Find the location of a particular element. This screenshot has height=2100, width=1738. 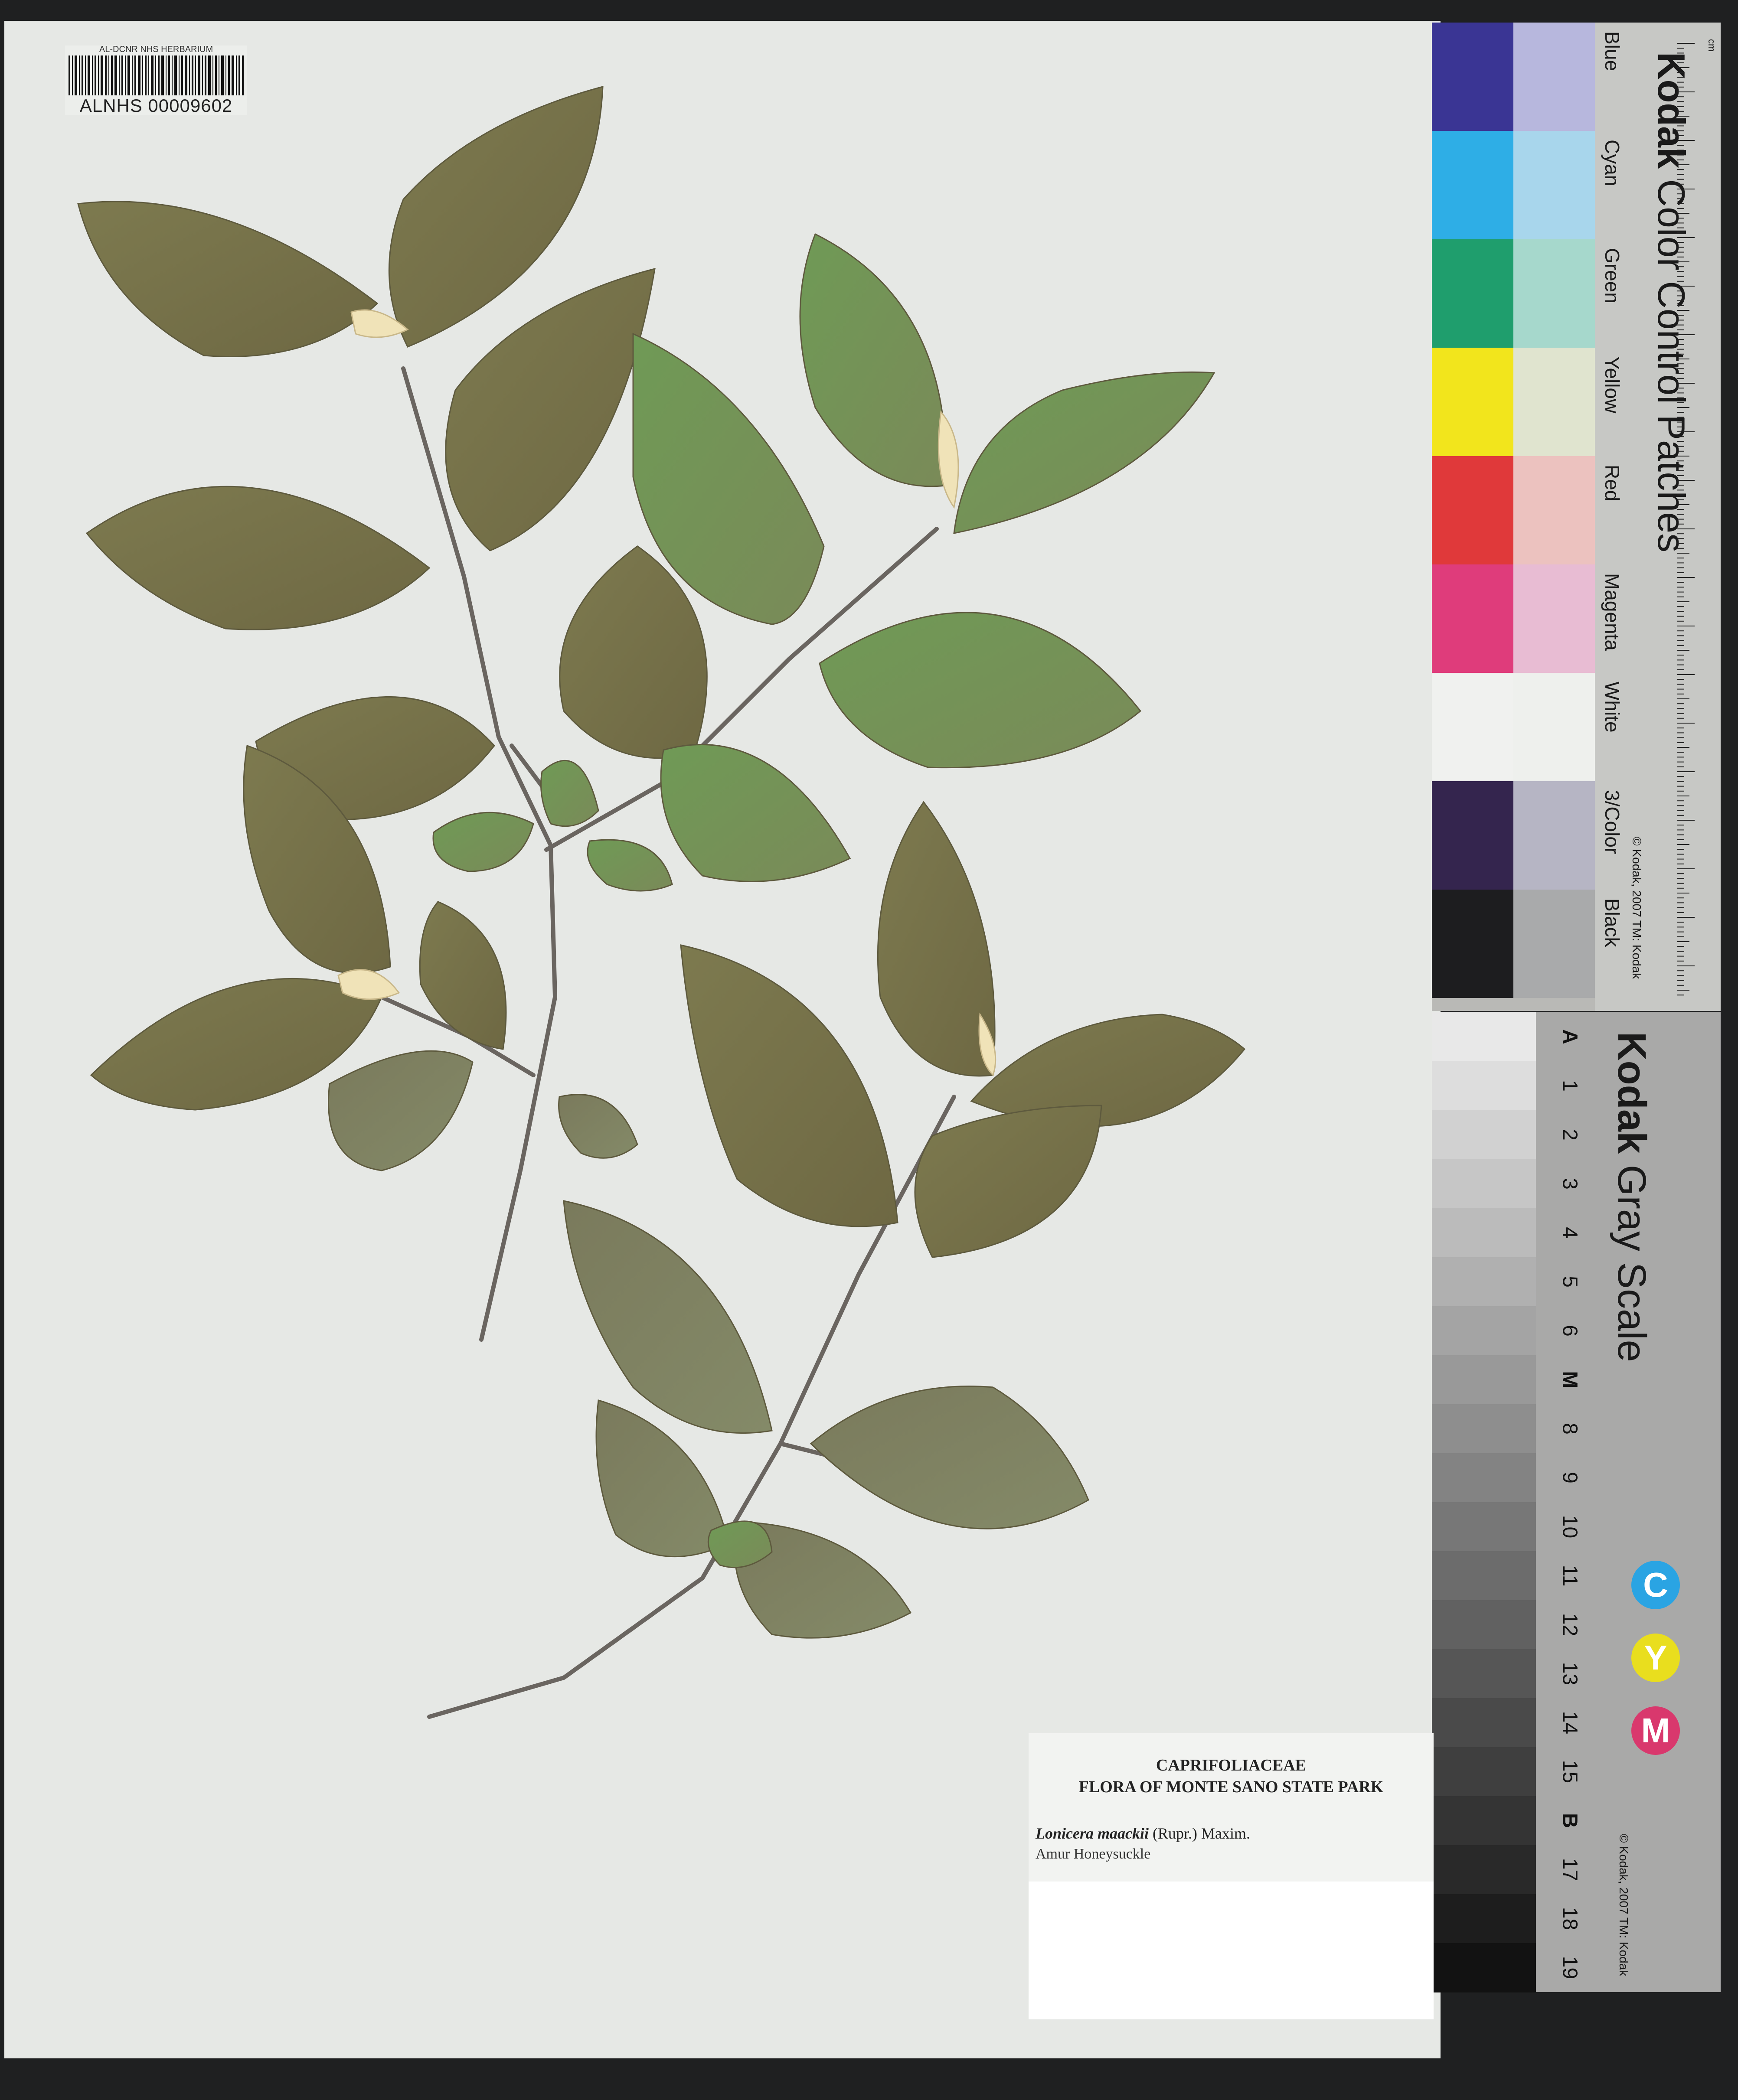

patch-label: Blue is located at coordinates (1613, 51).